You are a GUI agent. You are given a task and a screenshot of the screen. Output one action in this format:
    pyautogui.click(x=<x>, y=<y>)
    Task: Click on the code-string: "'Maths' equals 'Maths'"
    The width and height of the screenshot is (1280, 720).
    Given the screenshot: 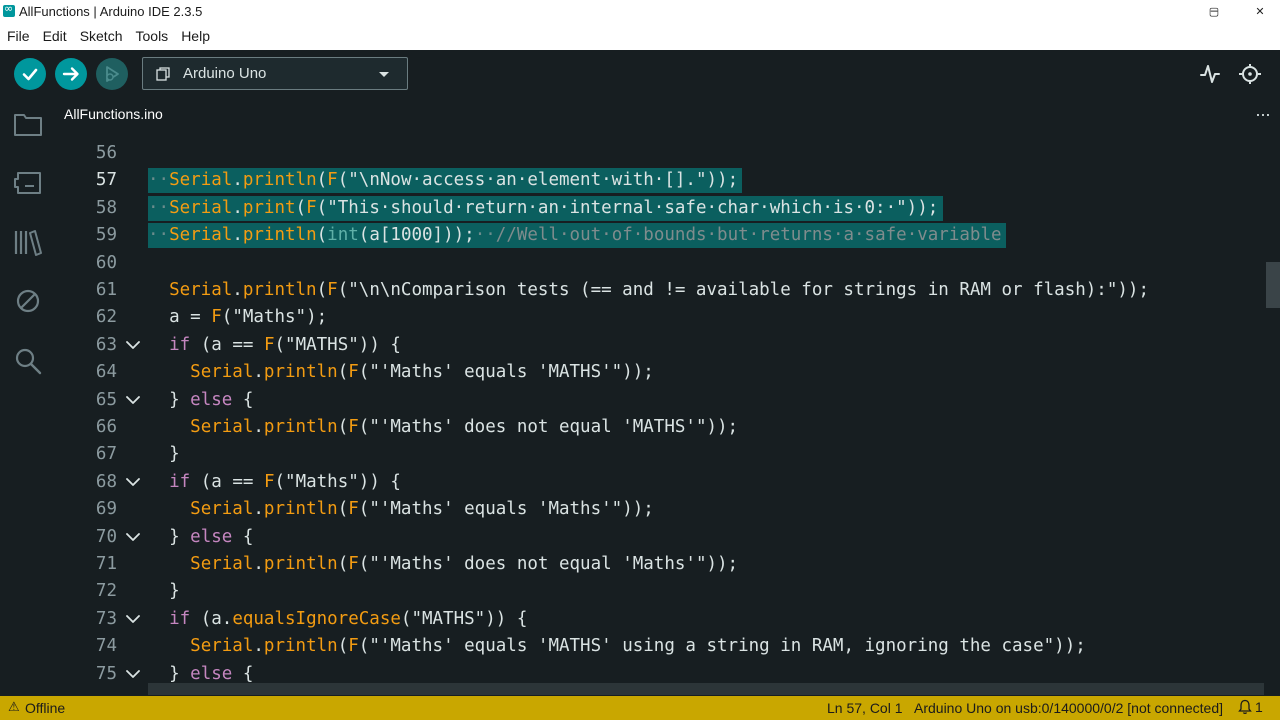 What is the action you would take?
    pyautogui.click(x=496, y=509)
    